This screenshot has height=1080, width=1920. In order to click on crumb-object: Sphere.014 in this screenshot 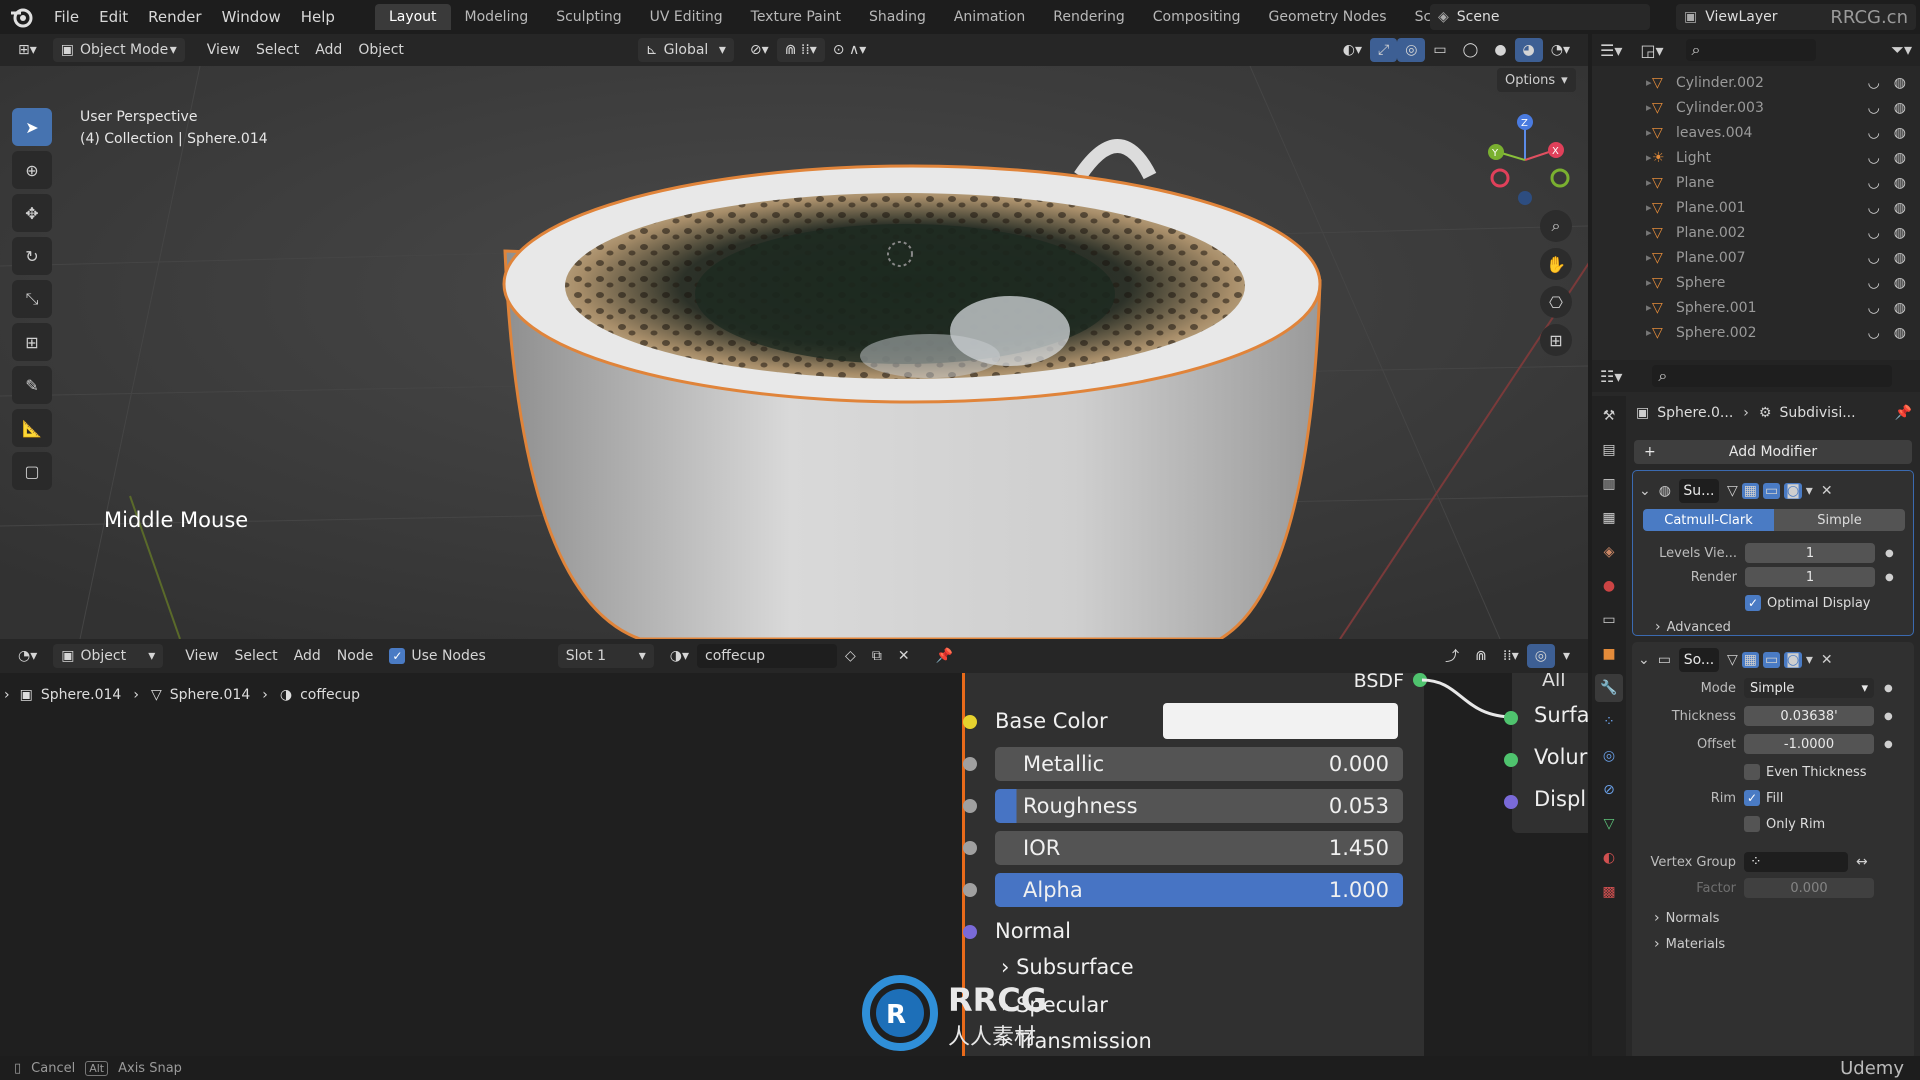, I will do `click(81, 695)`.